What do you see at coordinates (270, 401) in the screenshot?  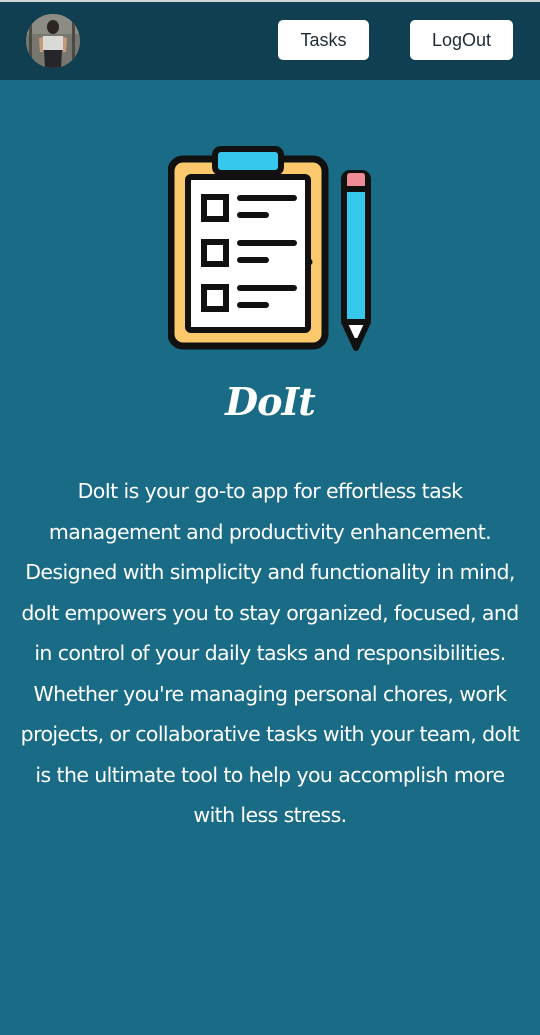 I see `app-title: DoIt` at bounding box center [270, 401].